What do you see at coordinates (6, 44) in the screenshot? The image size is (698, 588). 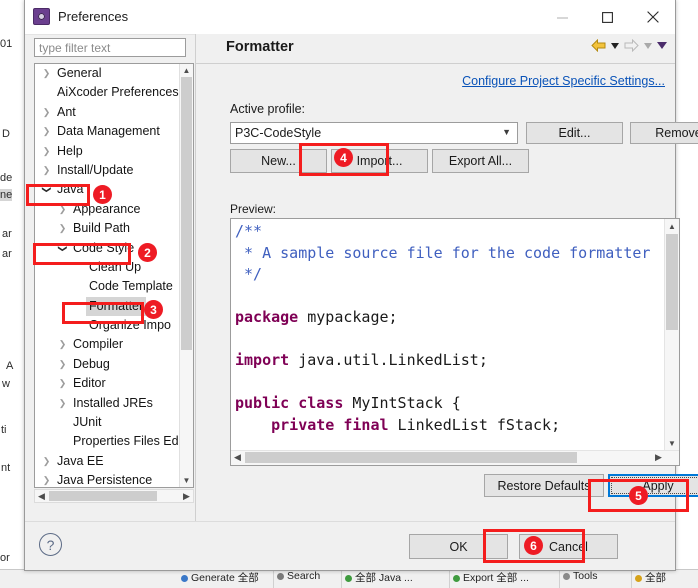 I see `bg-fragment: 01` at bounding box center [6, 44].